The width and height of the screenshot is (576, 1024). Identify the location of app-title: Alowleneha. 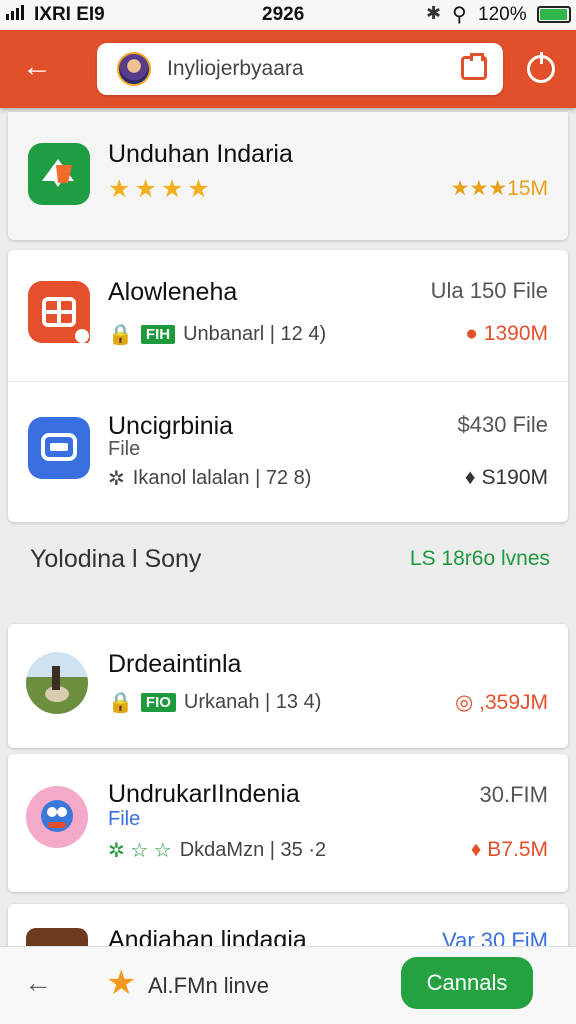
(173, 292).